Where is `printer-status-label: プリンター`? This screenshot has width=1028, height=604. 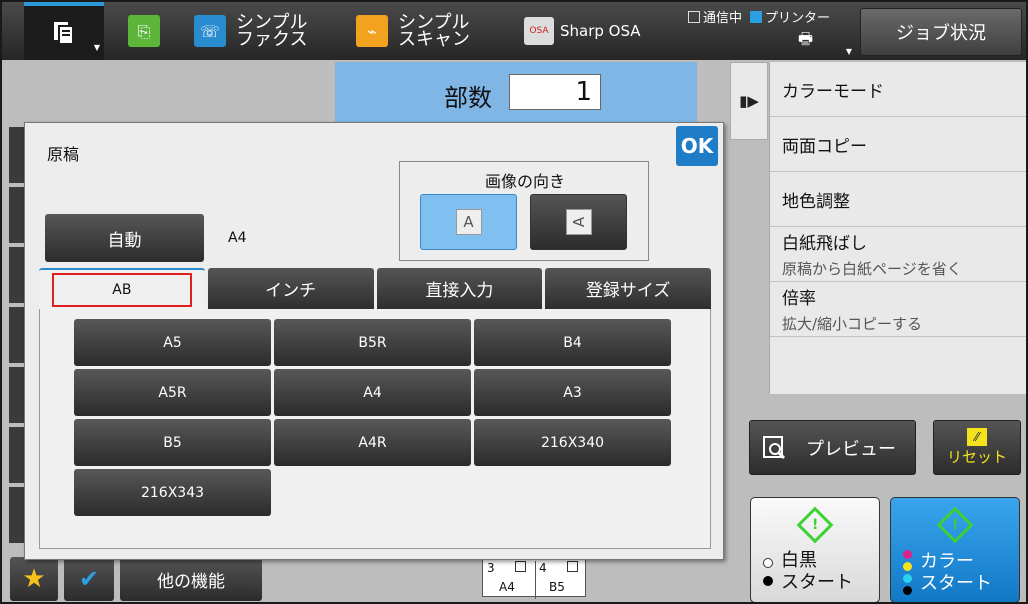
printer-status-label: プリンター is located at coordinates (798, 18).